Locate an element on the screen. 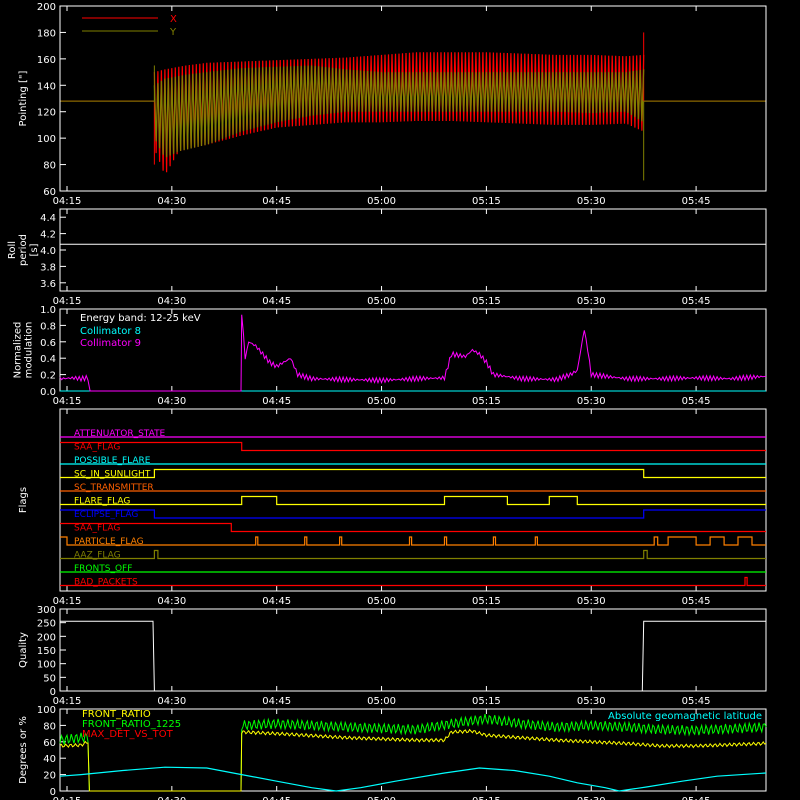 Image resolution: width=800 pixels, height=800 pixels. y-tick-label: 20 is located at coordinates (49, 776).